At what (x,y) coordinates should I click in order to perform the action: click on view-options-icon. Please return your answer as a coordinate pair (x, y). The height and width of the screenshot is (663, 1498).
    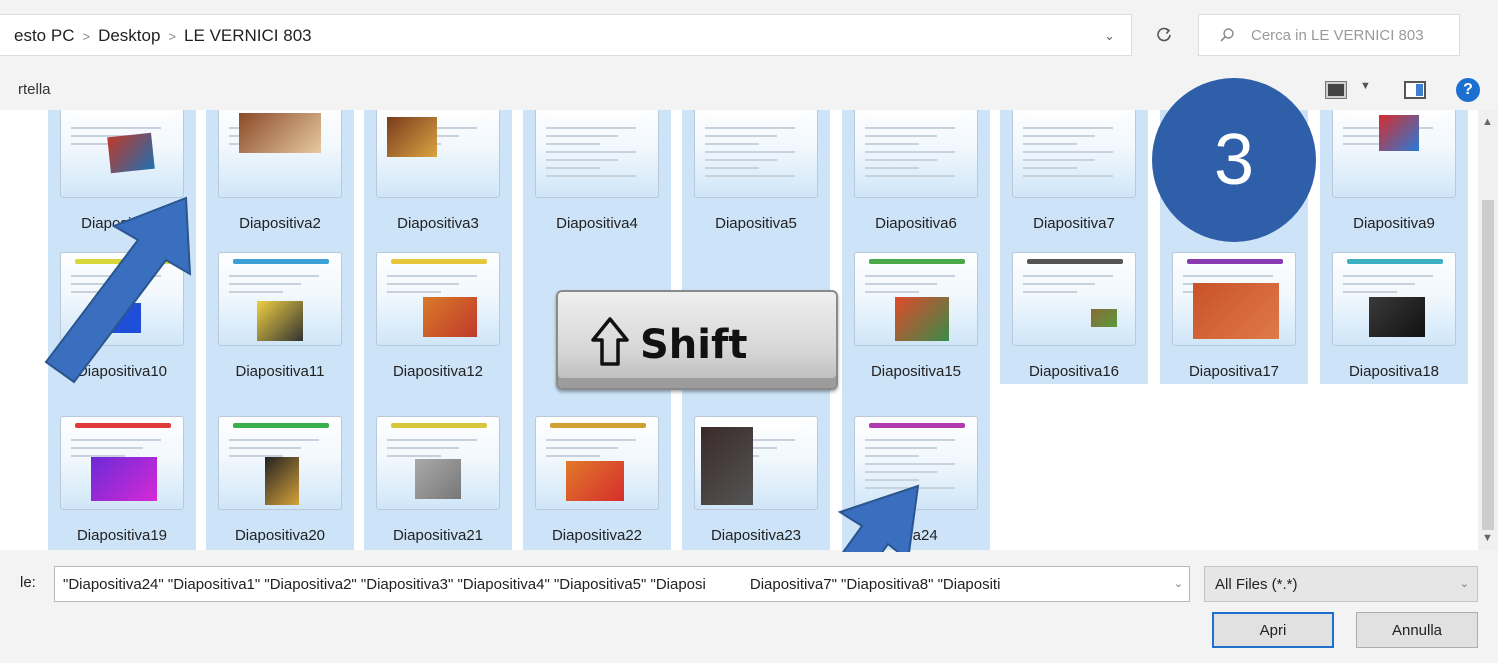
    Looking at the image, I should click on (1336, 90).